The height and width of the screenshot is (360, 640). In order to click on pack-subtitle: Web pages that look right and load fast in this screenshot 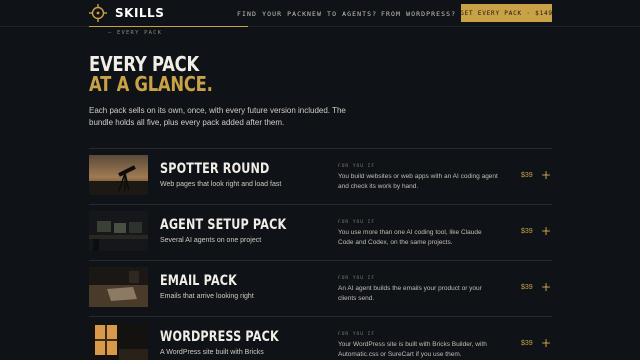, I will do `click(221, 184)`.